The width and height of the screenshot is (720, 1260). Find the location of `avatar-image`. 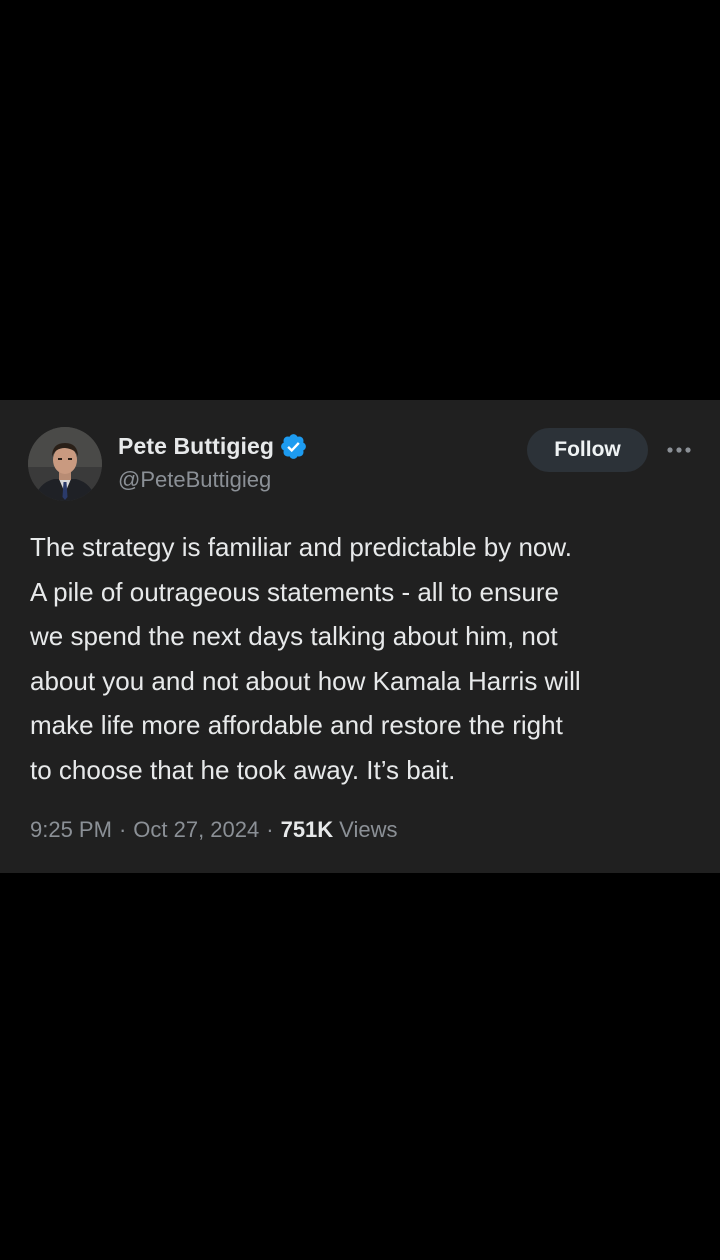

avatar-image is located at coordinates (65, 464).